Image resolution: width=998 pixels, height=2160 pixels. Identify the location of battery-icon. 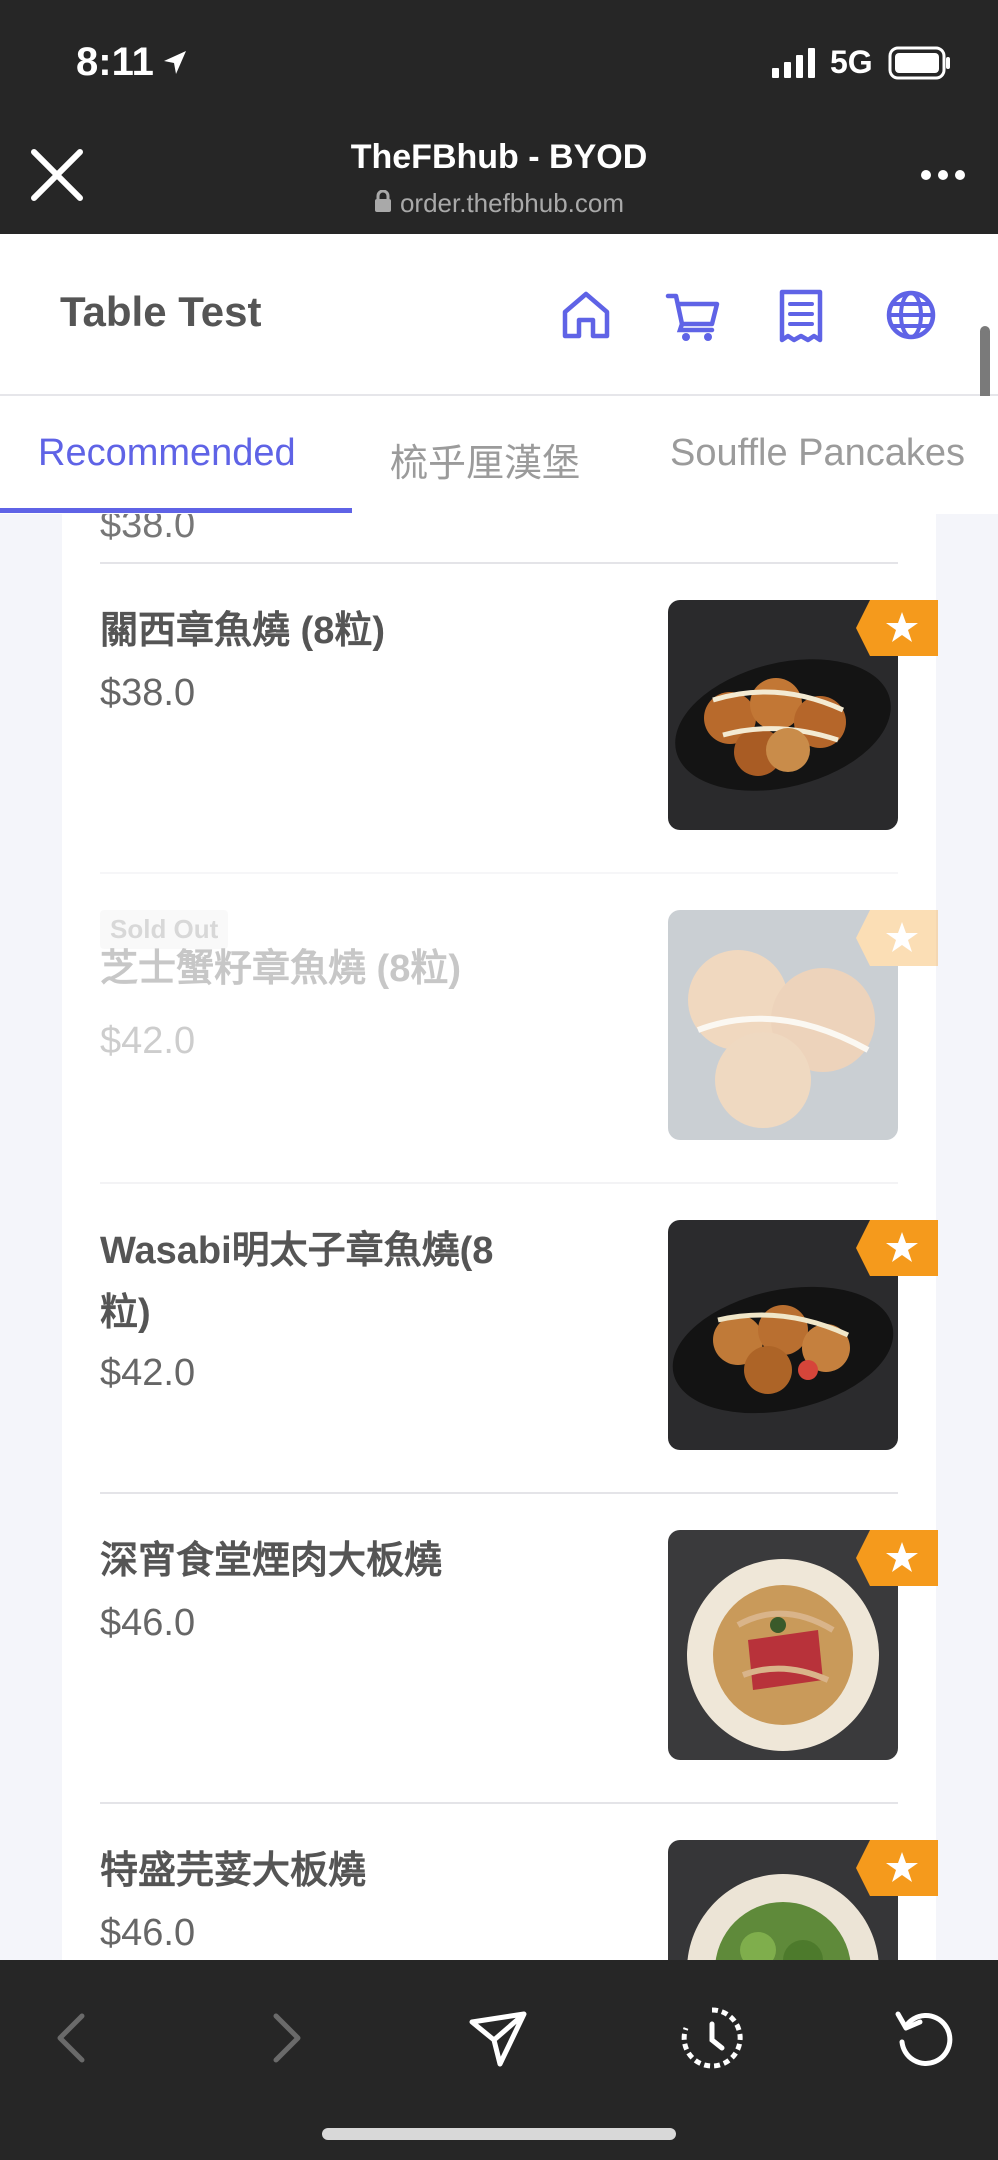
(919, 63).